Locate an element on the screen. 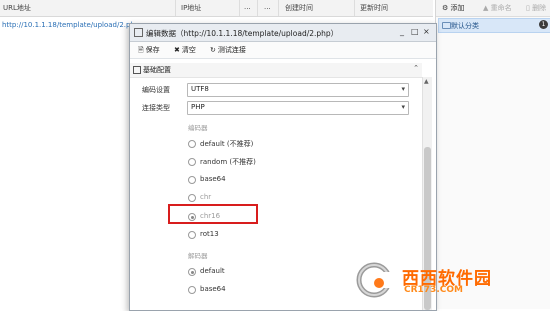 The width and height of the screenshot is (550, 311). decoder-option-label: default is located at coordinates (212, 271).